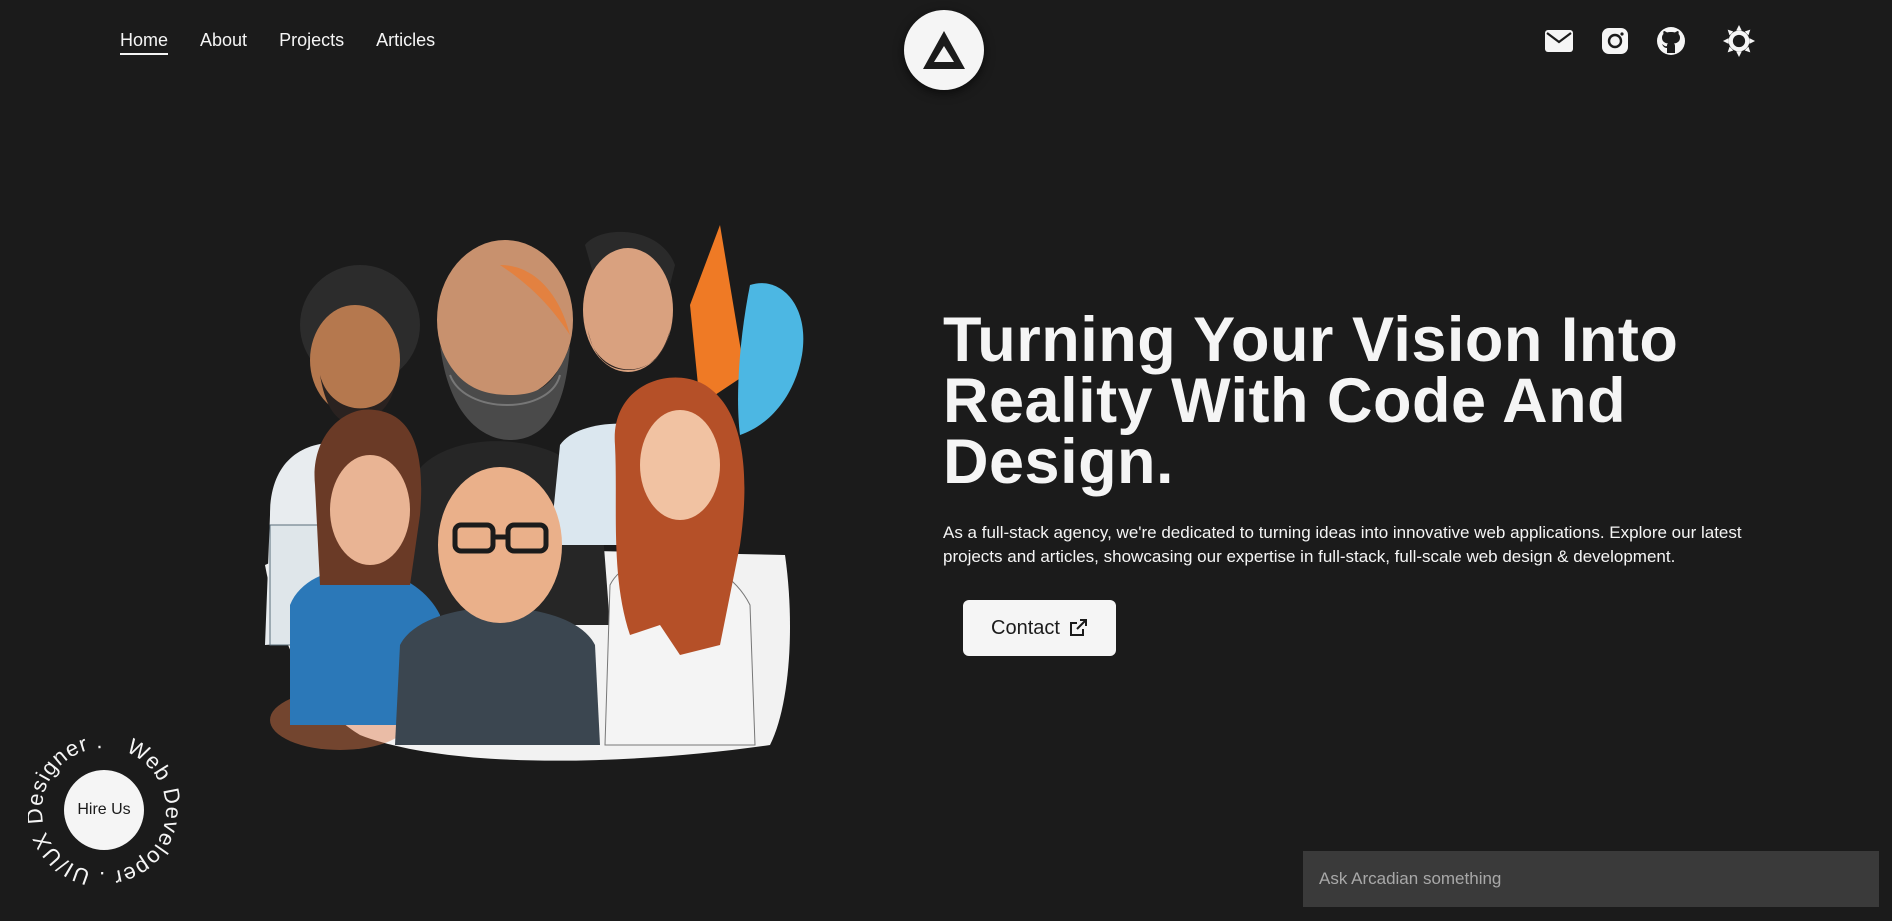 This screenshot has height=921, width=1892. I want to click on nav-link-articles: Articles, so click(405, 42).